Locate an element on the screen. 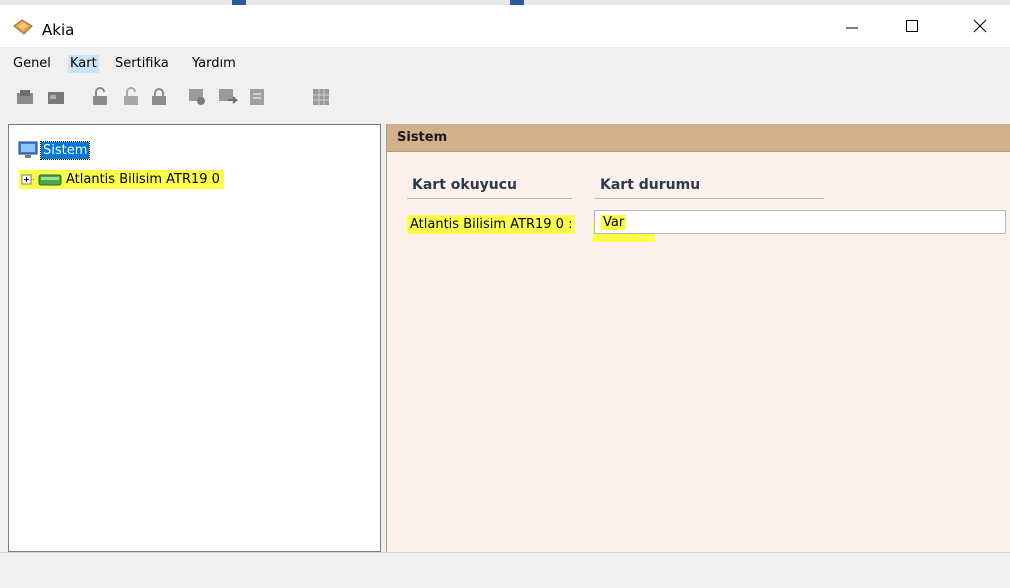 The width and height of the screenshot is (1010, 588). detail-header: Sistem is located at coordinates (698, 138).